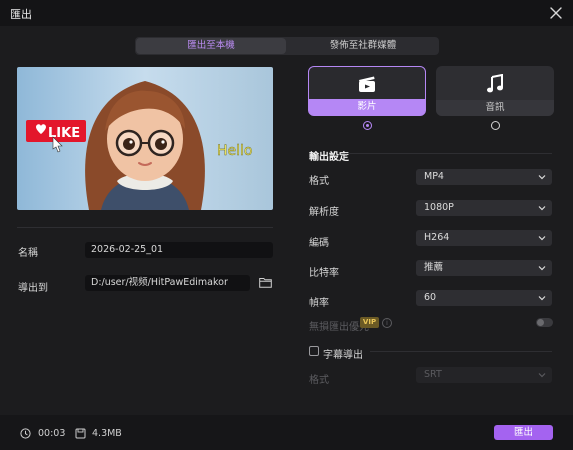 The width and height of the screenshot is (573, 450). I want to click on audio-format-tile: 音訊, so click(495, 91).